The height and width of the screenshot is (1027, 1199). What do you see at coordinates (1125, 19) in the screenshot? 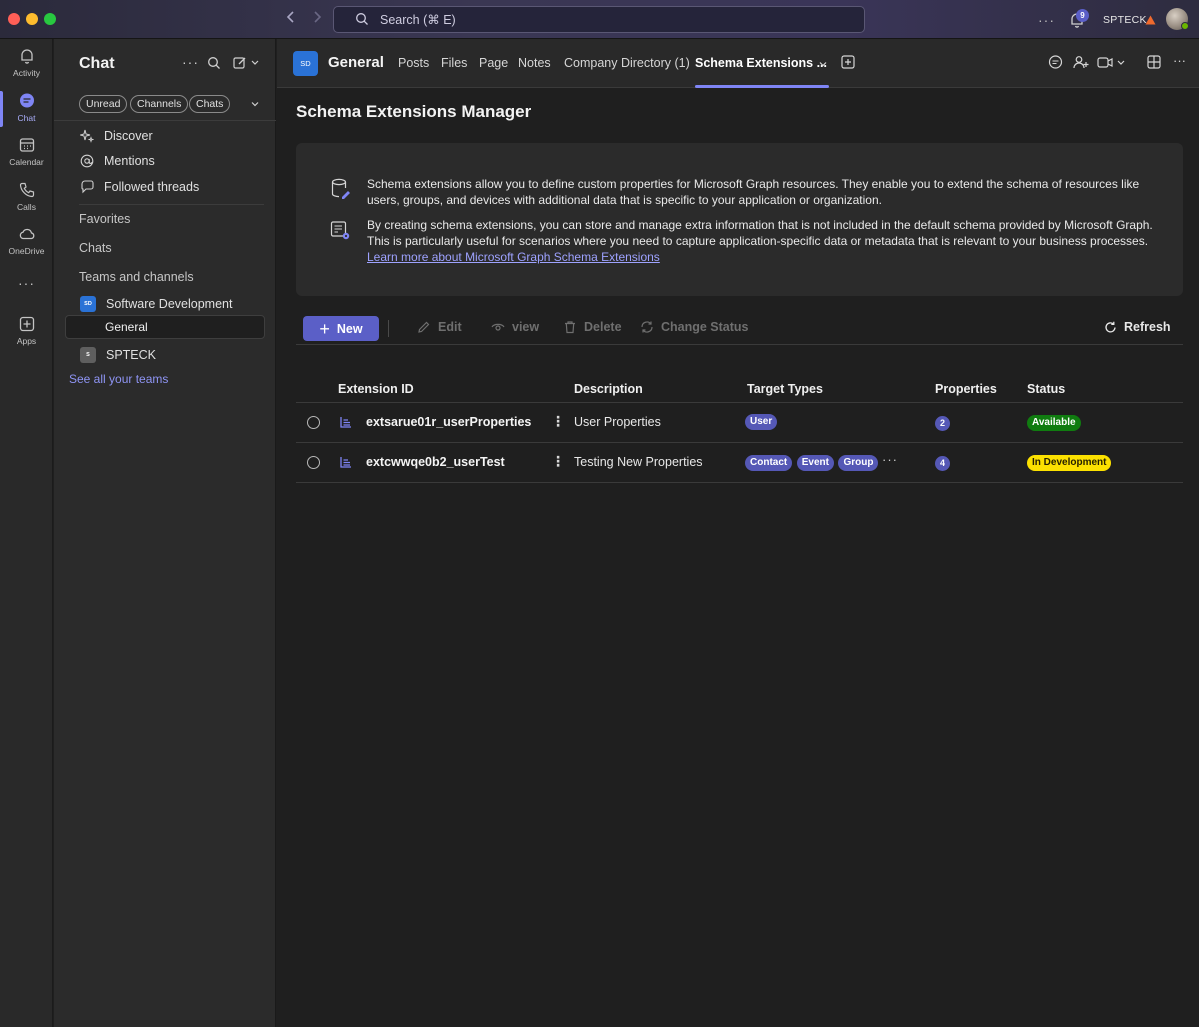
I see `user-name-label: SPTECK` at bounding box center [1125, 19].